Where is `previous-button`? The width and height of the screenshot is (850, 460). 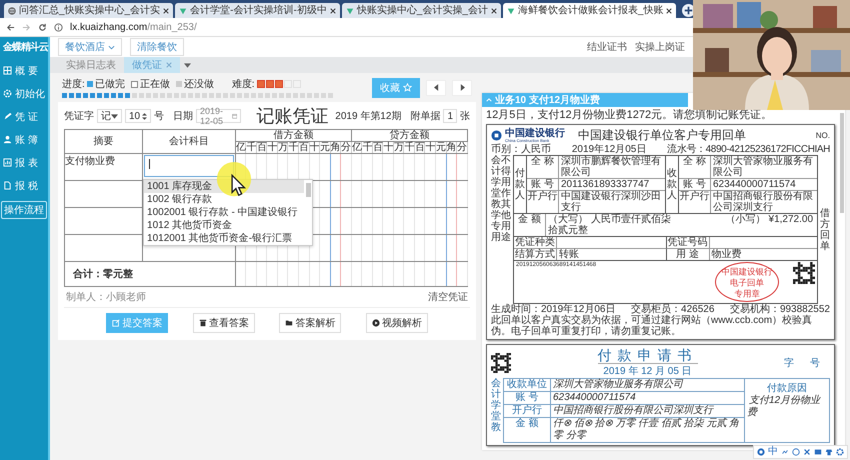
previous-button is located at coordinates (436, 88).